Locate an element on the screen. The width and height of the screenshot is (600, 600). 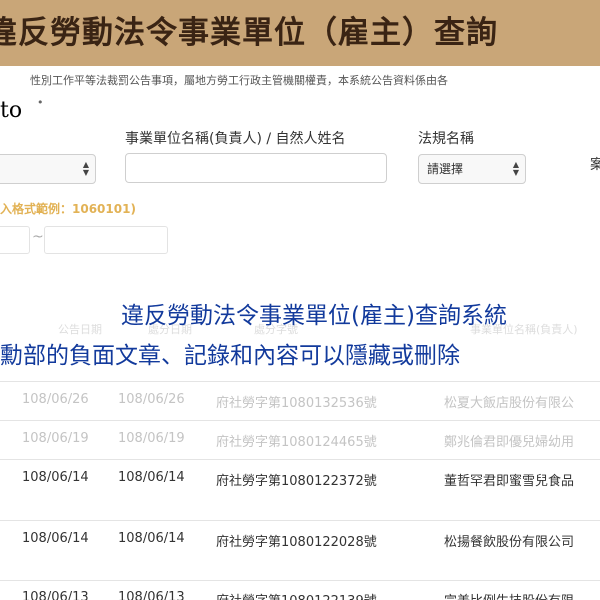
page-title: 違反勞動法令事業單位（雇主）查詢 is located at coordinates (249, 33).